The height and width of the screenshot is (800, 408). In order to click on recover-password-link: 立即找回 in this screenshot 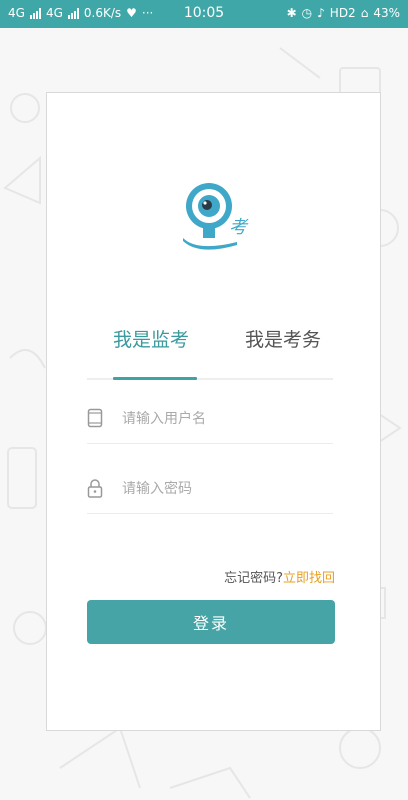, I will do `click(309, 578)`.